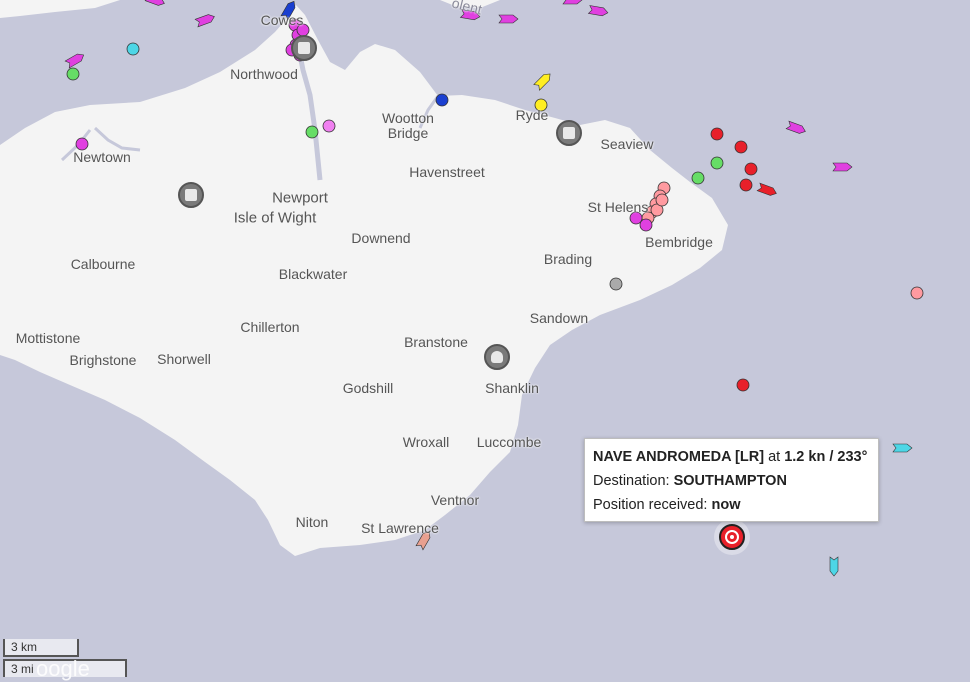 The height and width of the screenshot is (682, 970). I want to click on place-label-downend: Downend, so click(381, 238).